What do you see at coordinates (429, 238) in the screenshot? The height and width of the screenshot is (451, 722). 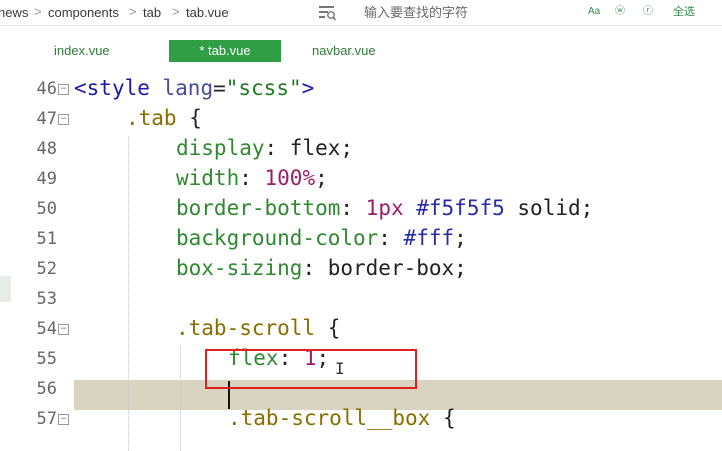 I see `code-token: #fff` at bounding box center [429, 238].